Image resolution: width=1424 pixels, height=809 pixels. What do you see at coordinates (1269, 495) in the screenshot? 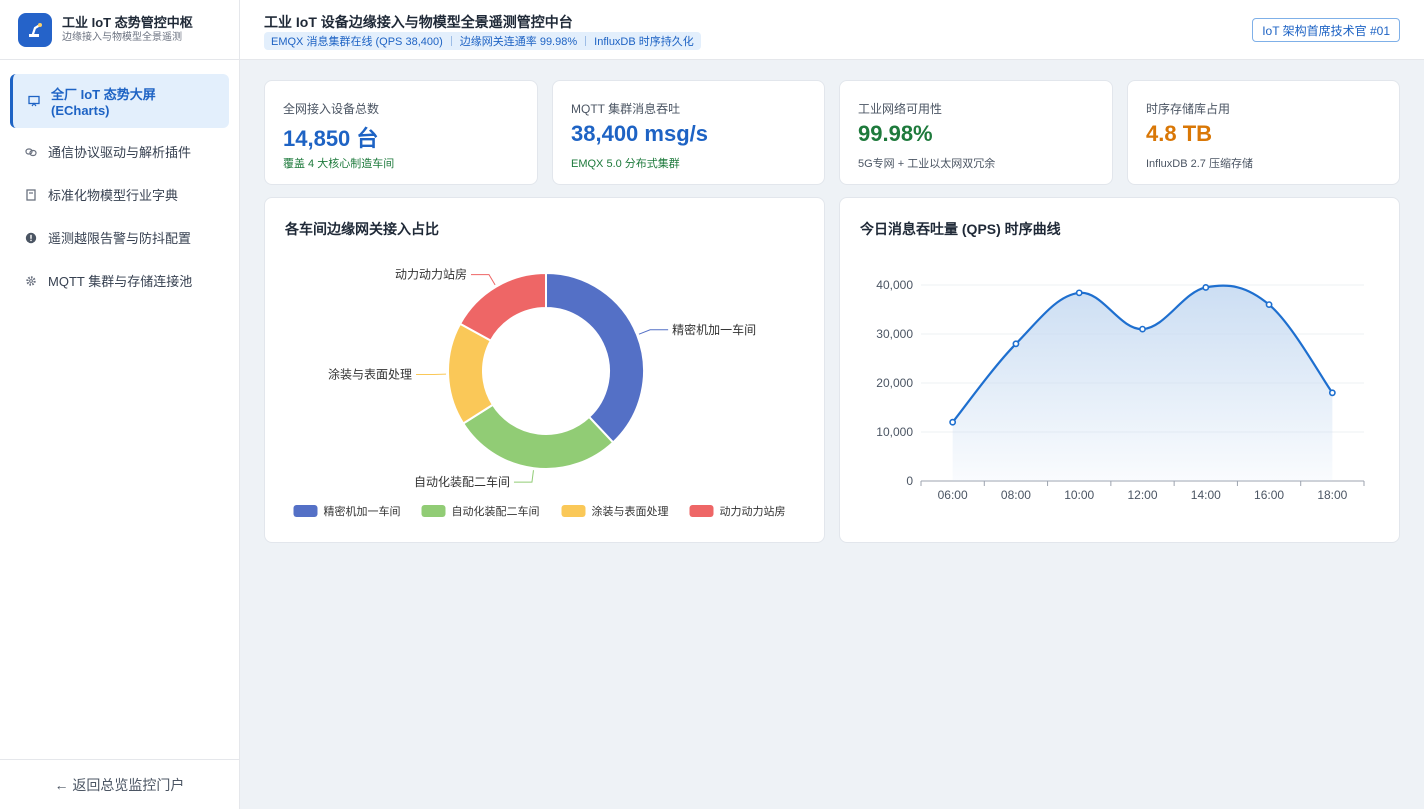
I see `x-tick-label: 16:00` at bounding box center [1269, 495].